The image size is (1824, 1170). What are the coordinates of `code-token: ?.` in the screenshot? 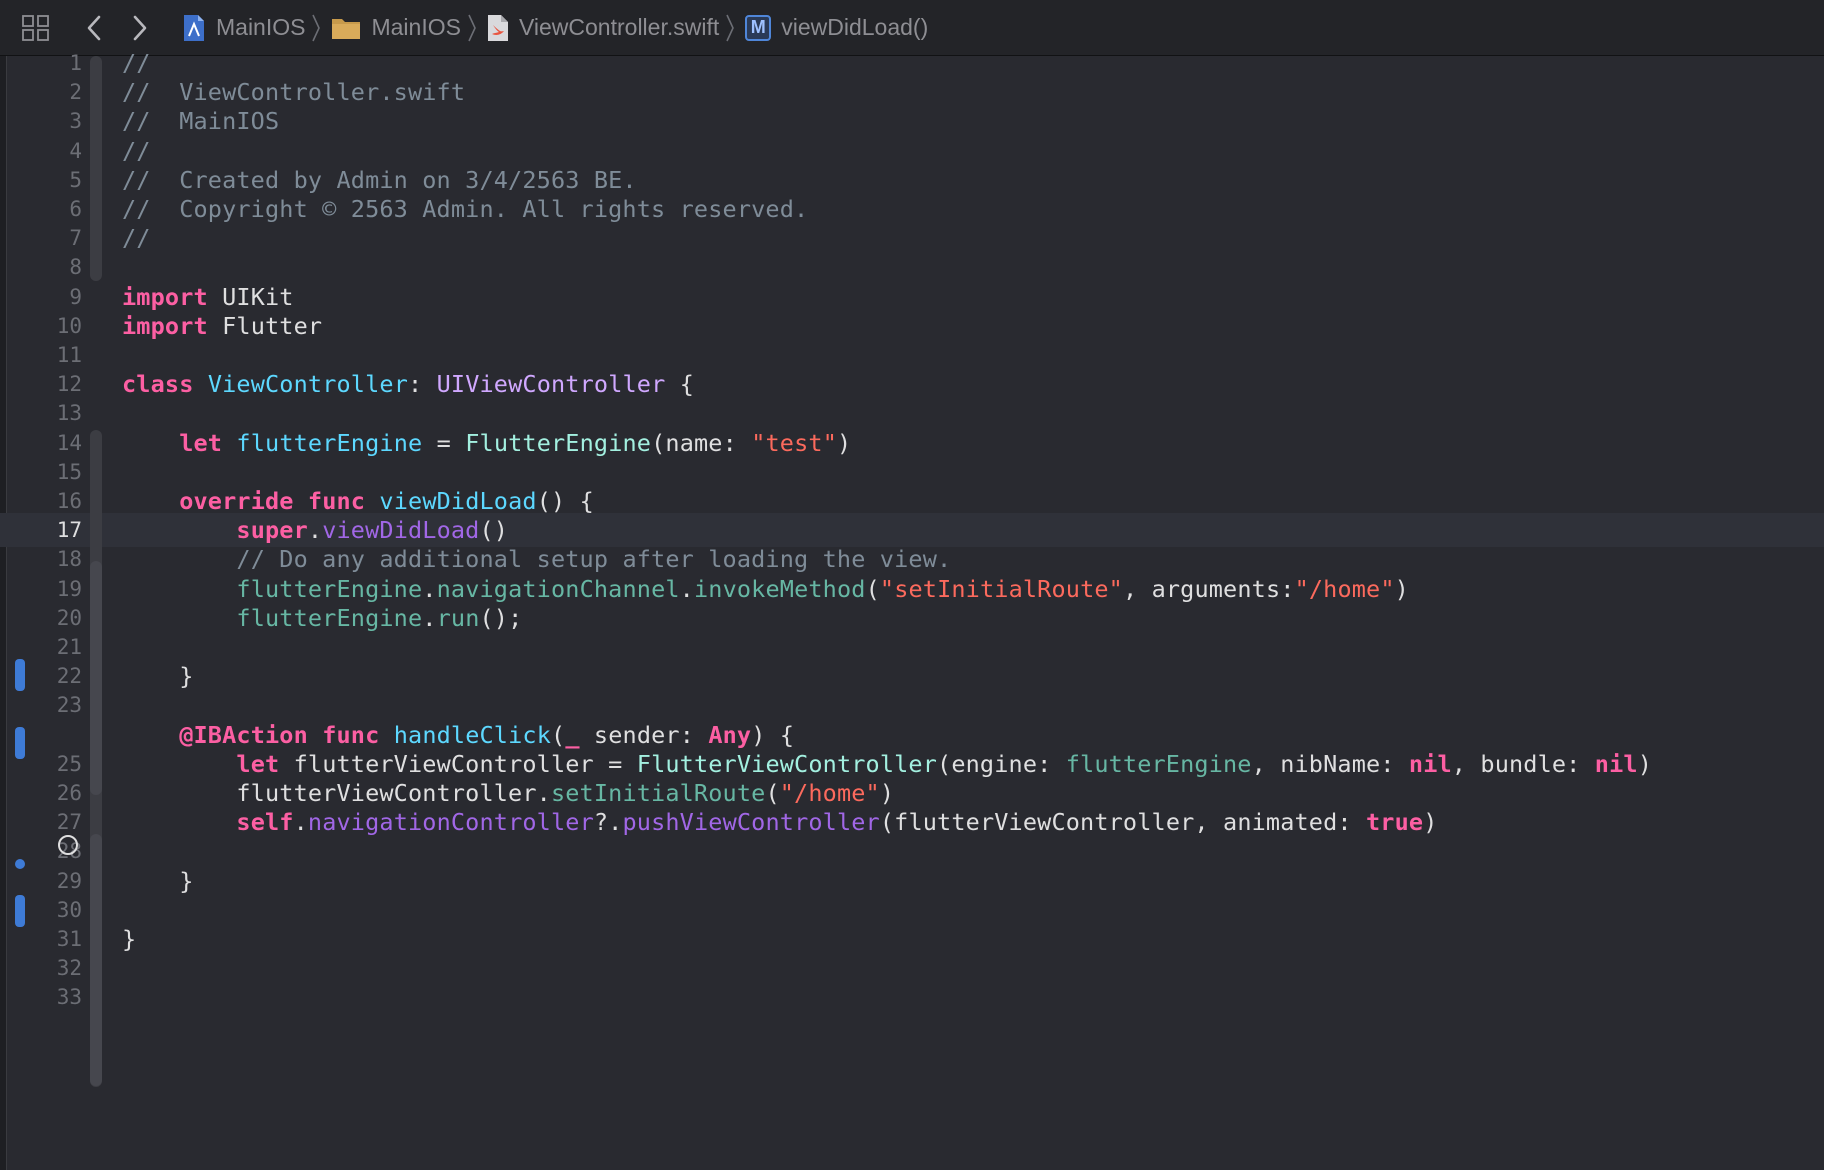 It's located at (608, 822).